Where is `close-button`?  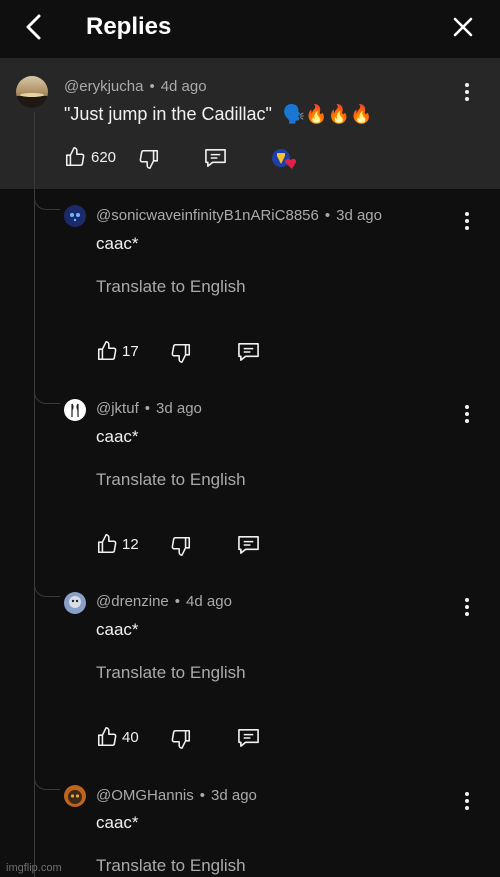 close-button is located at coordinates (463, 27).